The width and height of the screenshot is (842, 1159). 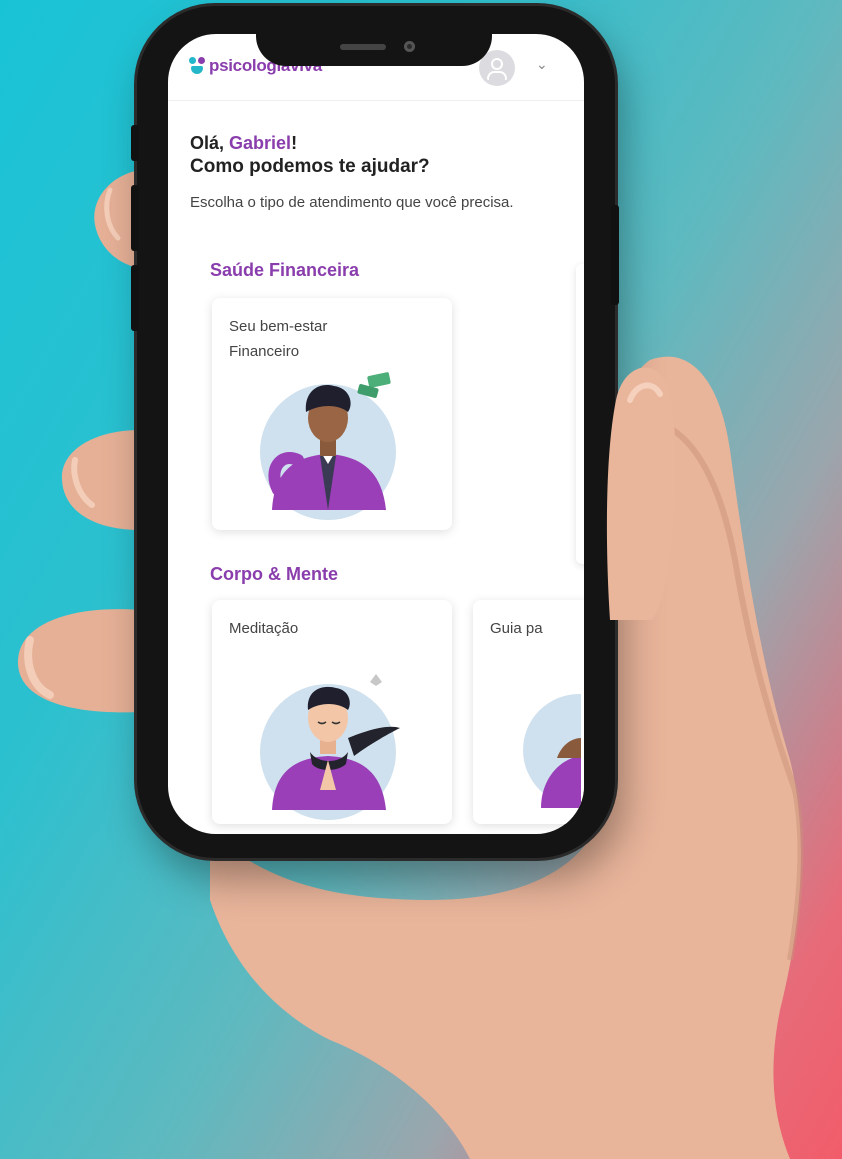 I want to click on card-title: Guia pa, so click(x=516, y=628).